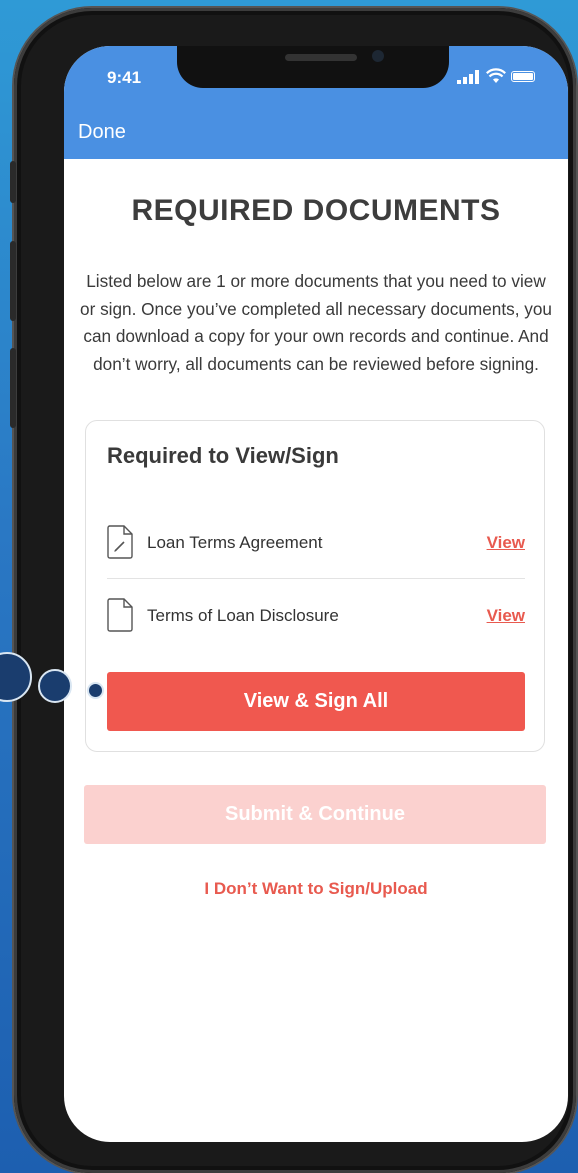  What do you see at coordinates (120, 615) in the screenshot?
I see `document-icon` at bounding box center [120, 615].